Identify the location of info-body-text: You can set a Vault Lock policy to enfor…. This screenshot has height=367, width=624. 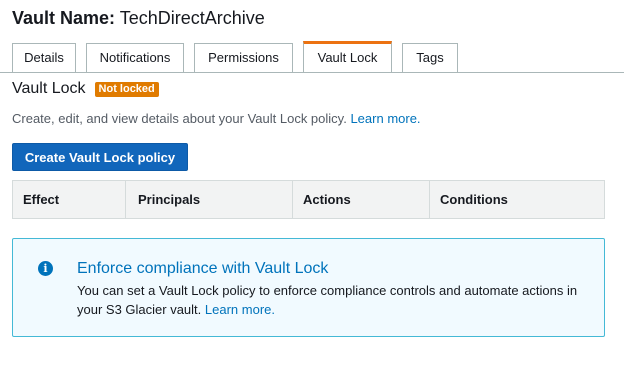
(327, 300).